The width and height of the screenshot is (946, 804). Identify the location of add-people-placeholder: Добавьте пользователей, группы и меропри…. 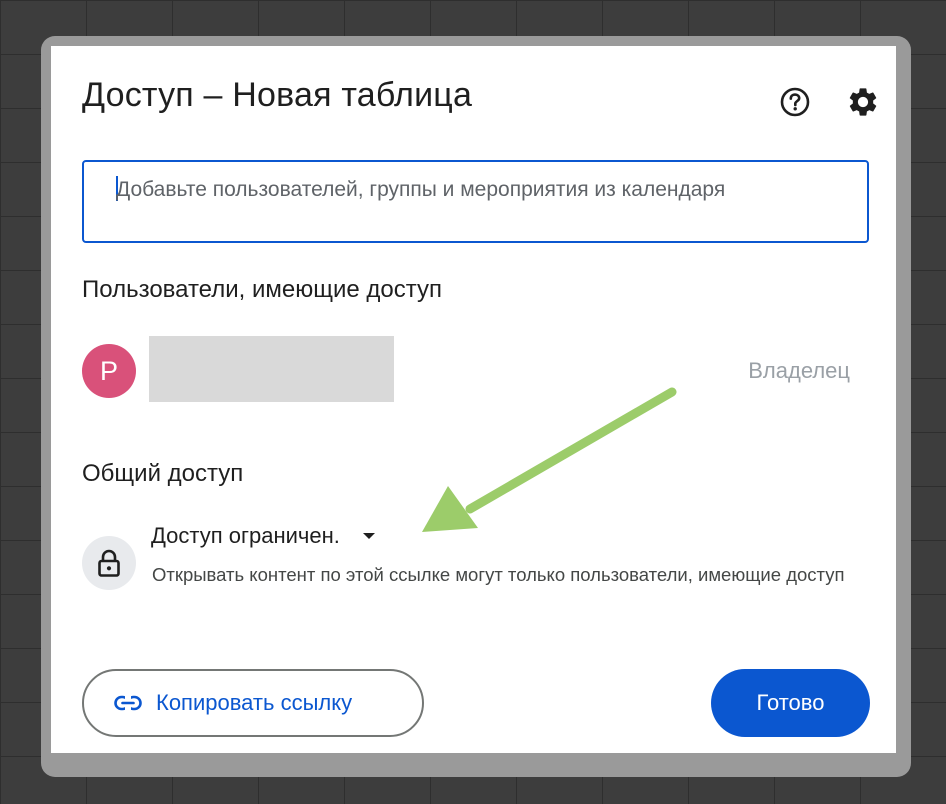
(421, 189).